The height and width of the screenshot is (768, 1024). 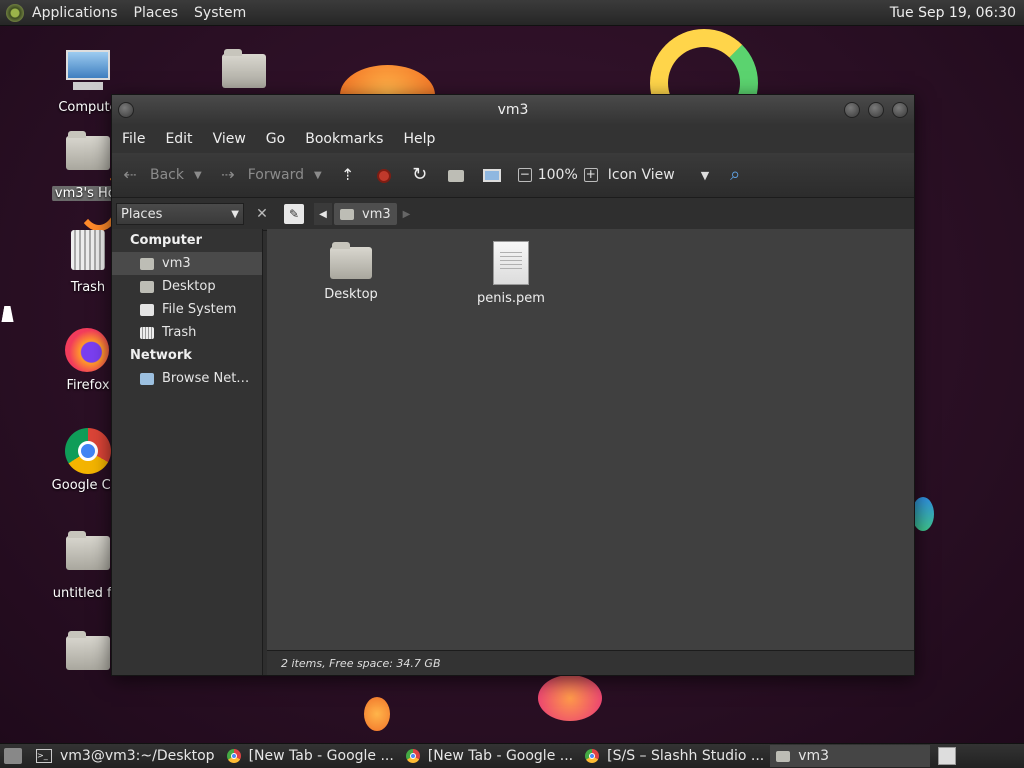 What do you see at coordinates (167, 175) in the screenshot?
I see `back-label: Back` at bounding box center [167, 175].